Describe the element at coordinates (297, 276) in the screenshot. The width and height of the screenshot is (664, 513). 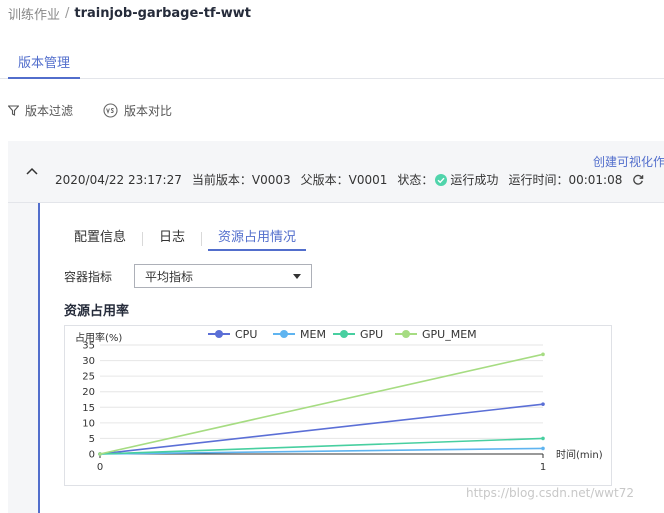
I see `caret-down-icon` at that location.